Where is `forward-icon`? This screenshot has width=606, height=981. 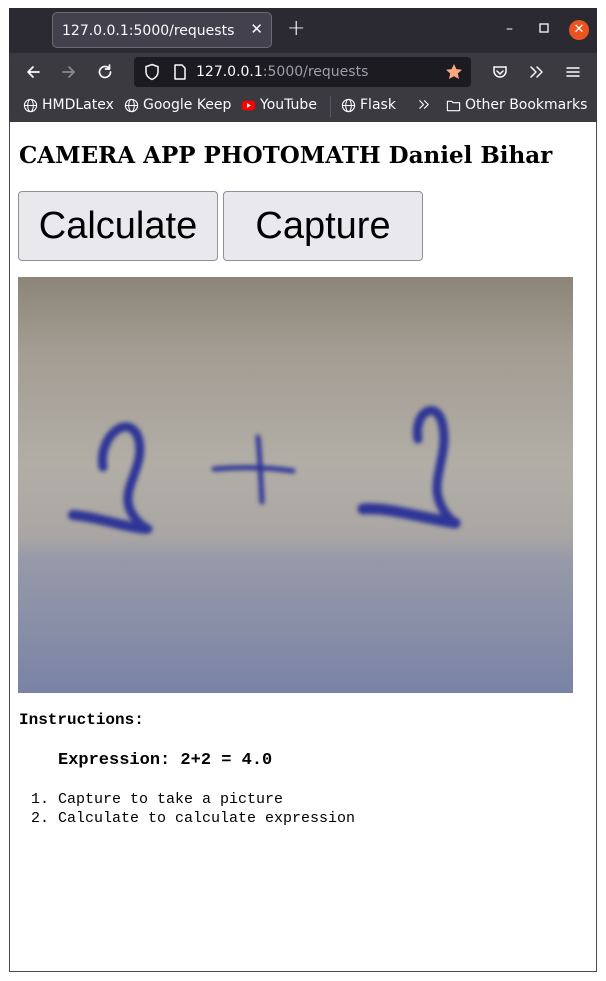
forward-icon is located at coordinates (69, 72).